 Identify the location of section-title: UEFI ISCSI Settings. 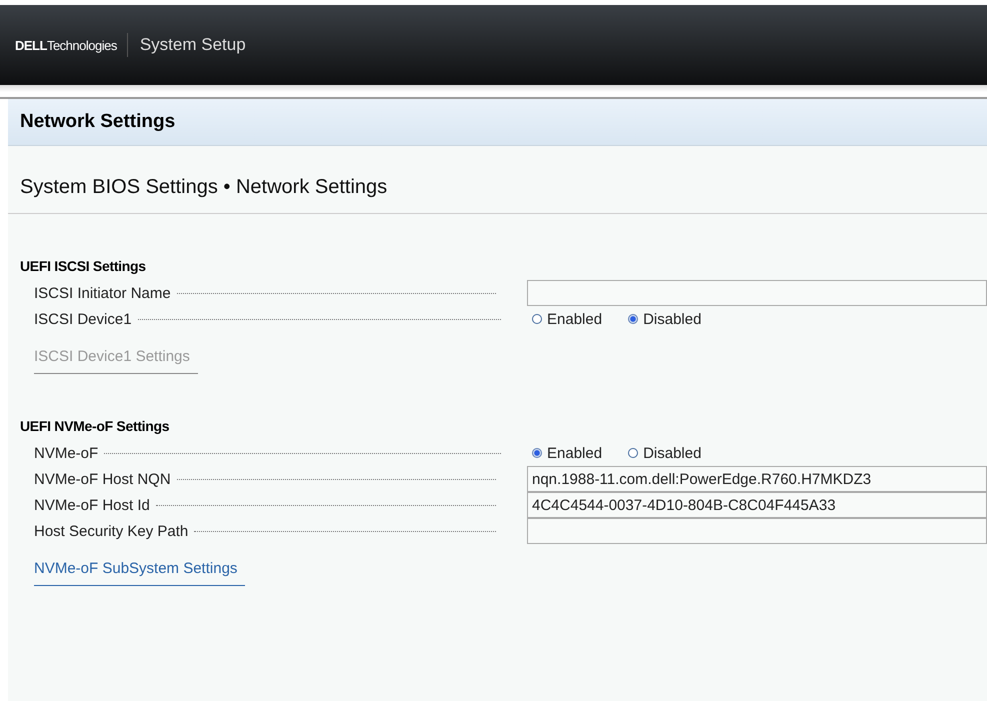
(83, 266).